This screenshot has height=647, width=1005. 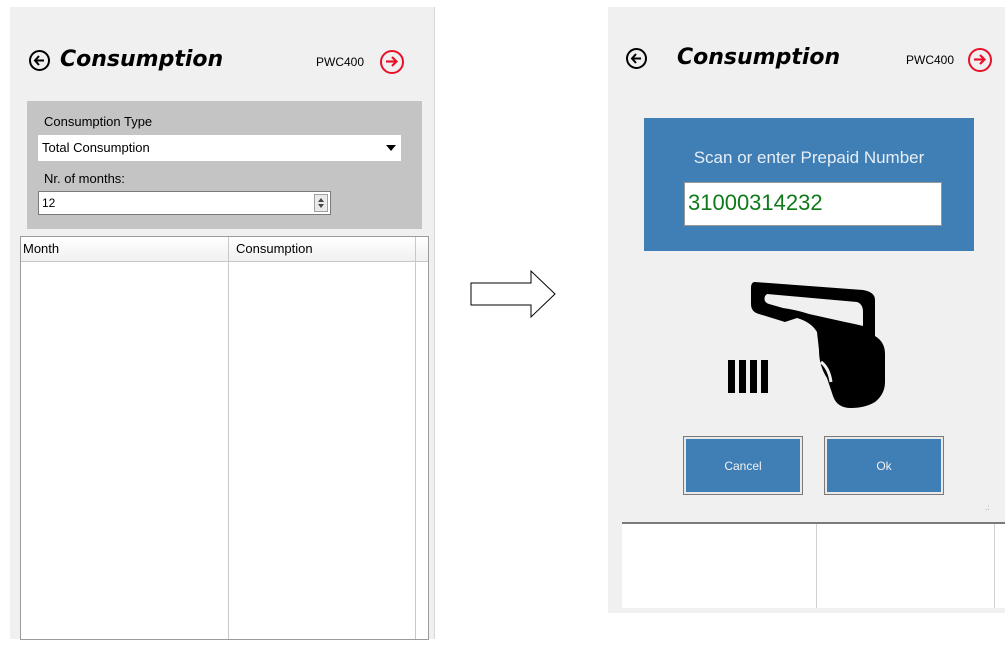 What do you see at coordinates (321, 206) in the screenshot?
I see `stepper-down-icon` at bounding box center [321, 206].